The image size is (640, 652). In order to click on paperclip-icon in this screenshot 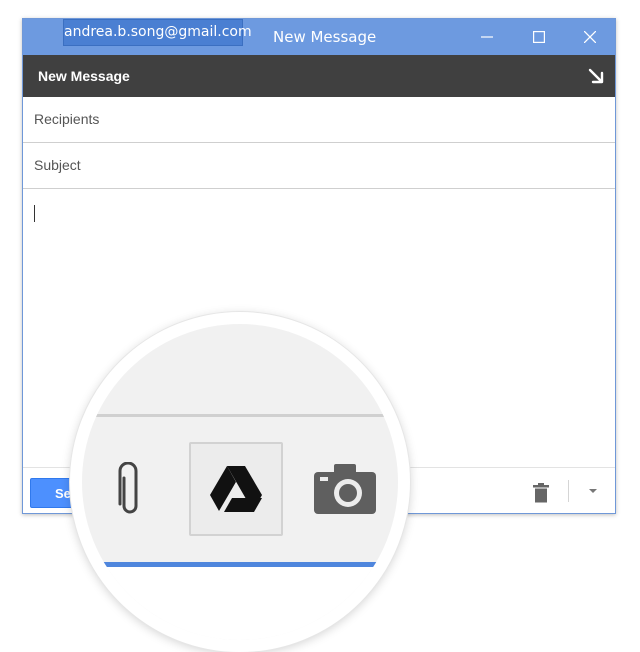, I will do `click(130, 491)`.